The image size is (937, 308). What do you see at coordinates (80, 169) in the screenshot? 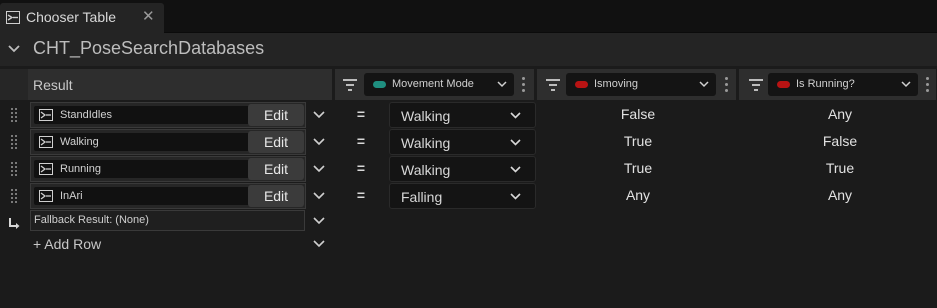
I see `result-asset-name: Running` at bounding box center [80, 169].